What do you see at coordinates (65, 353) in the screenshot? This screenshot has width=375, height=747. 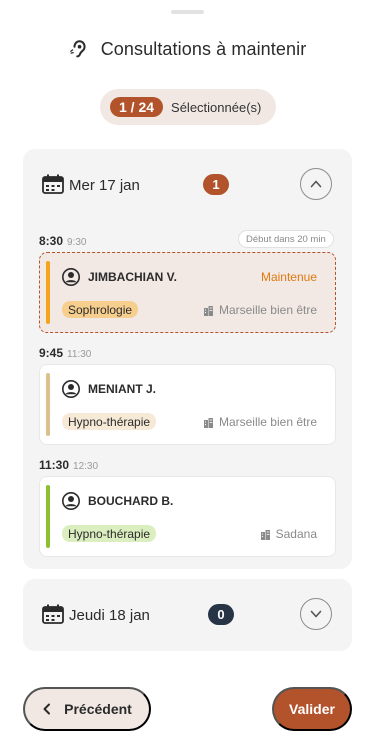 I see `slot-time: 9:45 11:30` at bounding box center [65, 353].